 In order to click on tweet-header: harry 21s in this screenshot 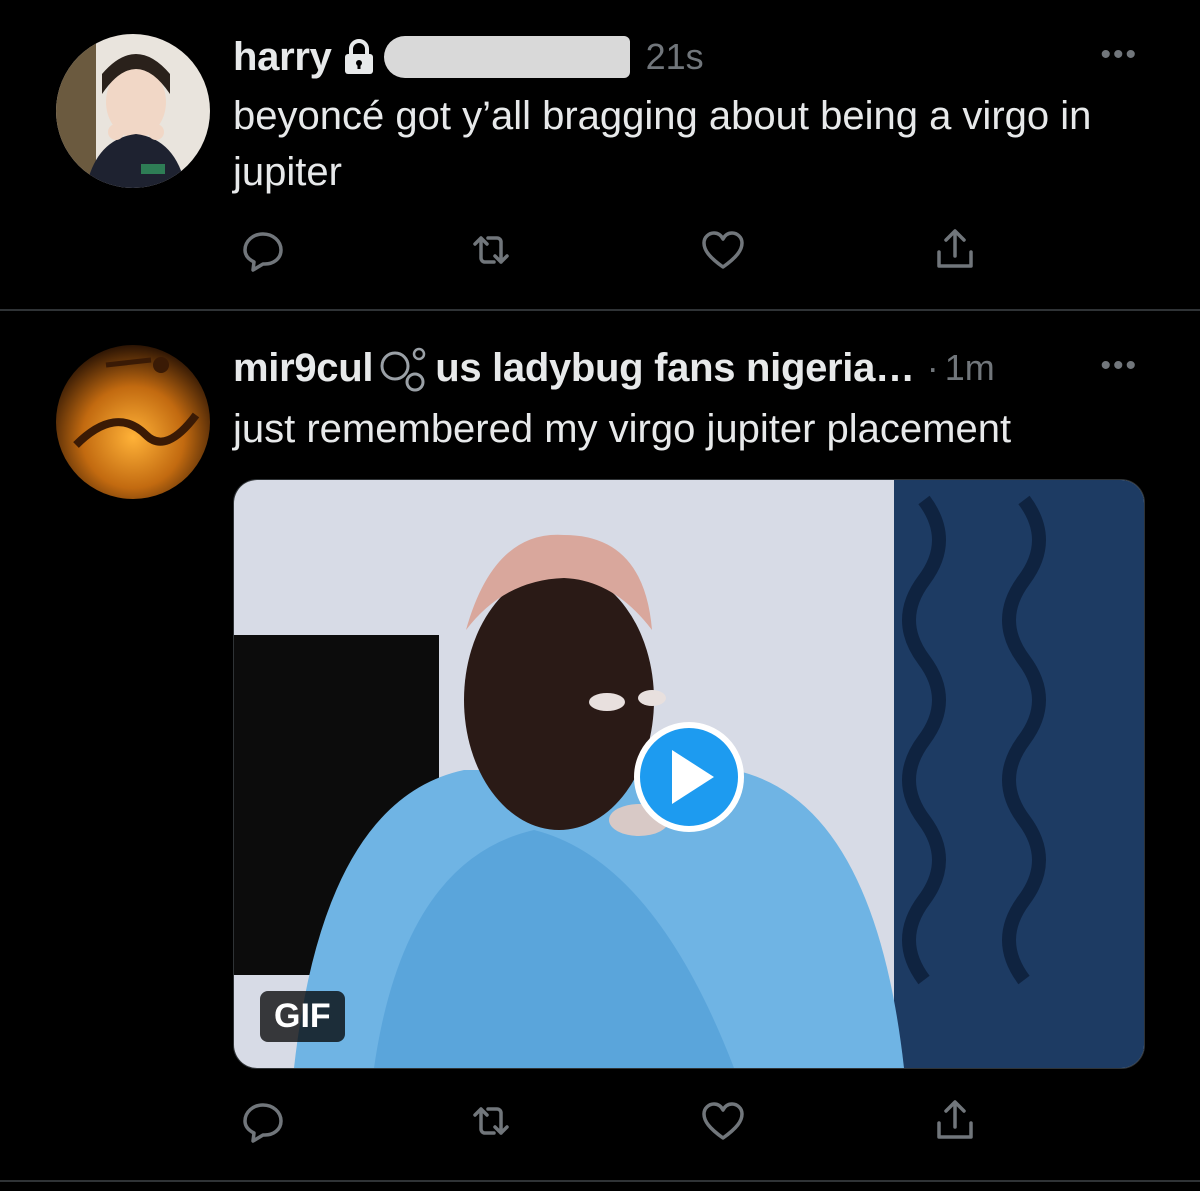, I will do `click(468, 57)`.